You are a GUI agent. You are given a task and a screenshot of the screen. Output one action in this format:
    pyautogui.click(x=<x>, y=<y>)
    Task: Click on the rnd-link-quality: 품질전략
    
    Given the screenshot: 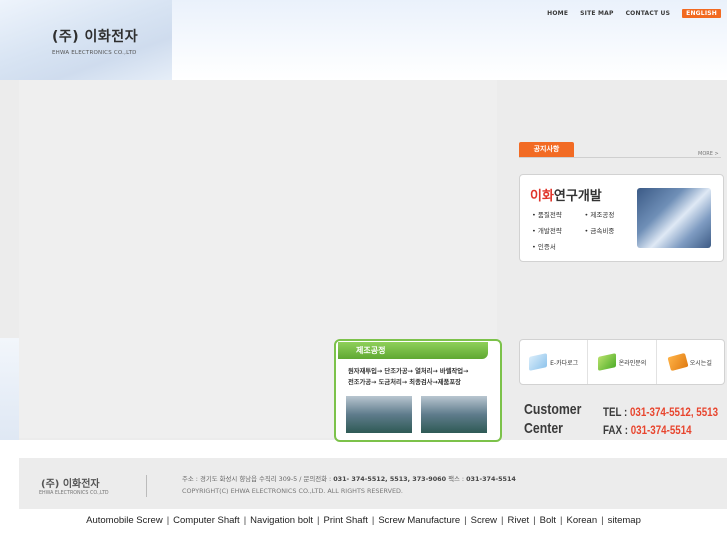 What is the action you would take?
    pyautogui.click(x=558, y=214)
    